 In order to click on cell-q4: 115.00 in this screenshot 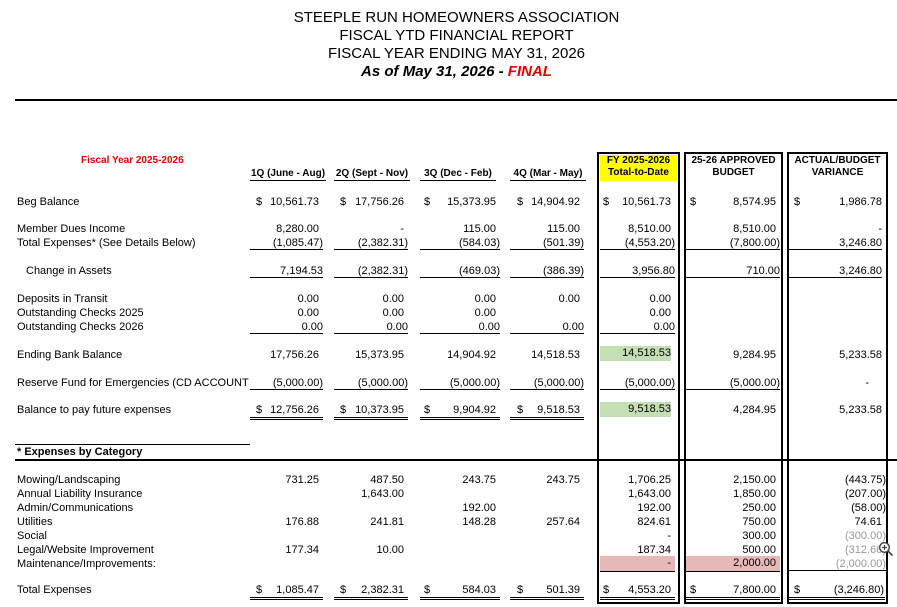, I will do `click(563, 229)`.